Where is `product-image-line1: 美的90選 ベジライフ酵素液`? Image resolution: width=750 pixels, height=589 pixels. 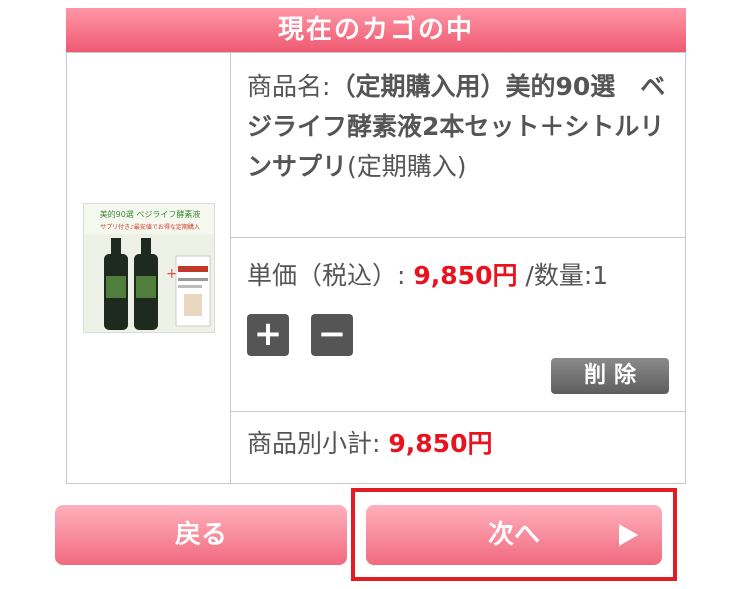 product-image-line1: 美的90選 ベジライフ酵素液 is located at coordinates (150, 214).